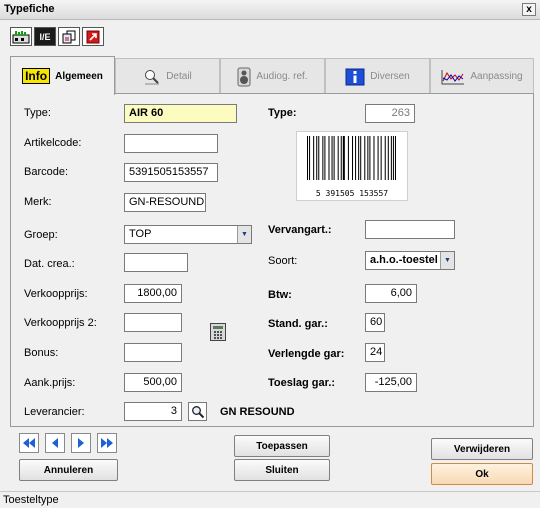  Describe the element at coordinates (280, 295) in the screenshot. I see `btw-label: Btw:` at that location.